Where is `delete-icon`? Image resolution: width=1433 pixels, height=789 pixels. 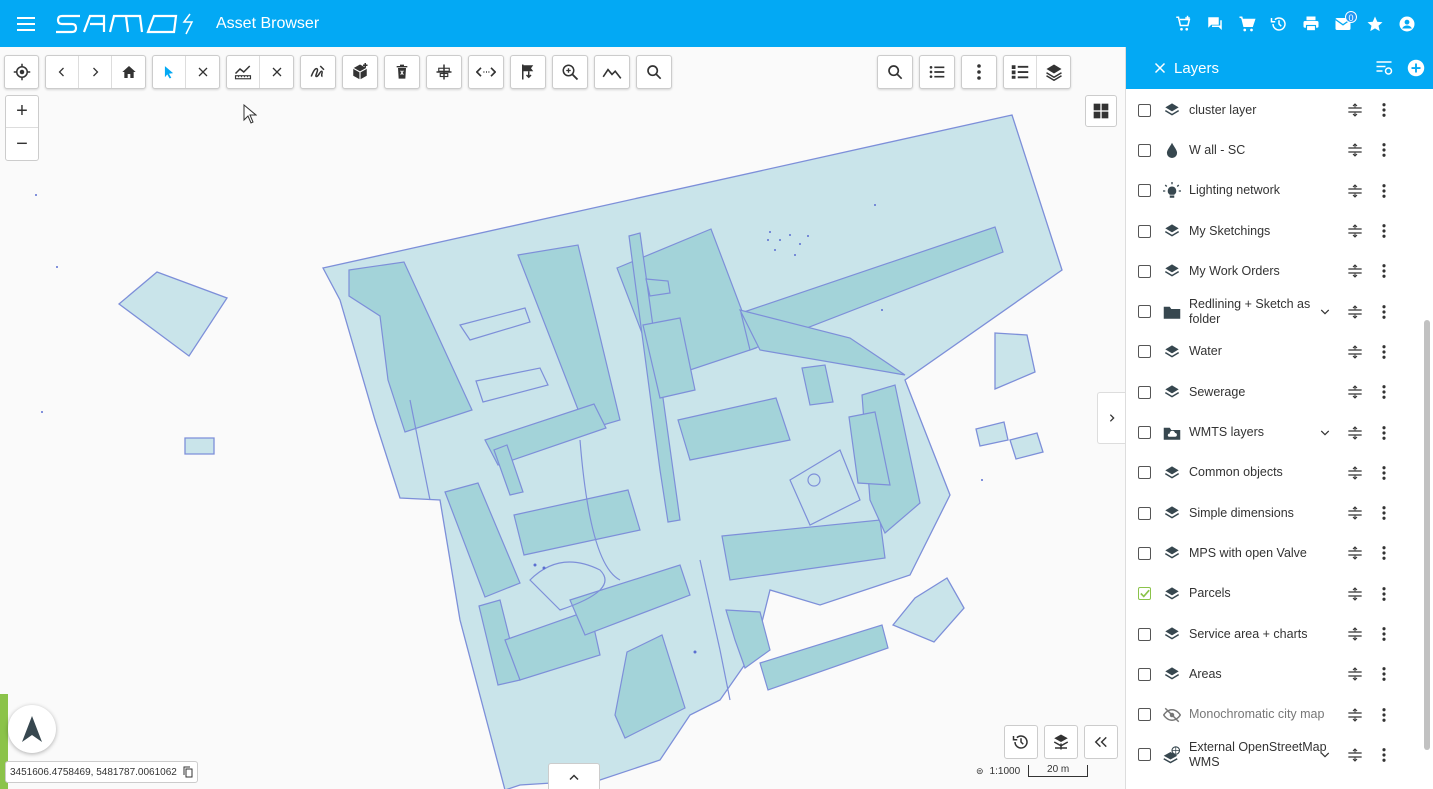 delete-icon is located at coordinates (402, 72).